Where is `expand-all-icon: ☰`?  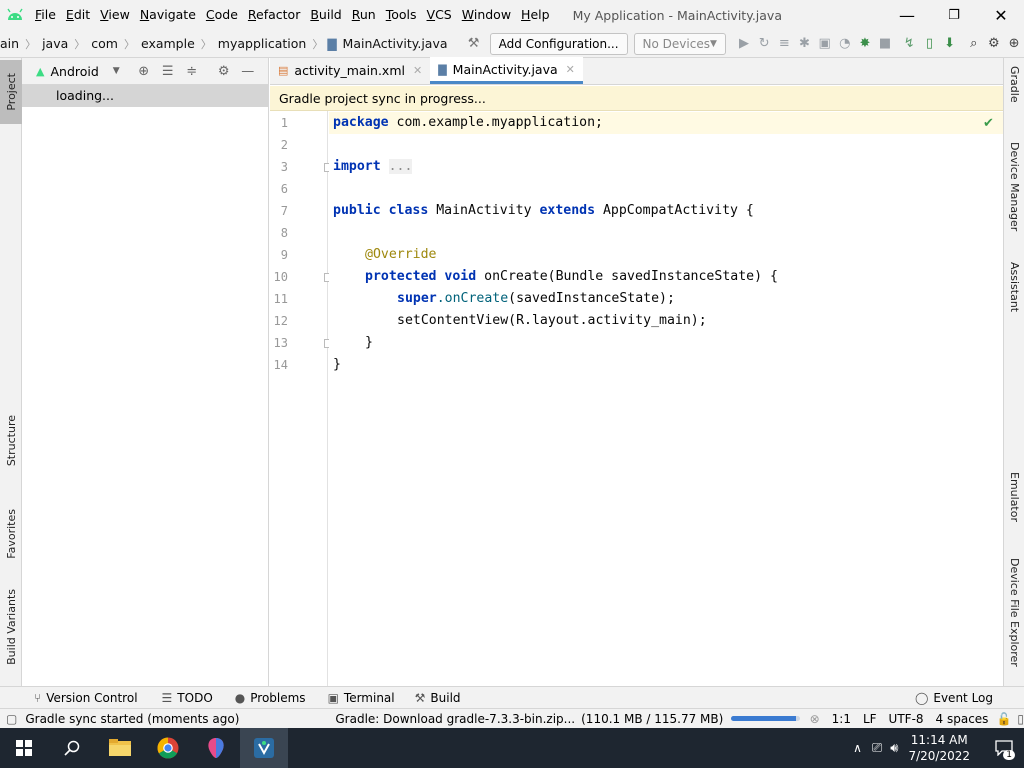
expand-all-icon: ☰ is located at coordinates (168, 71).